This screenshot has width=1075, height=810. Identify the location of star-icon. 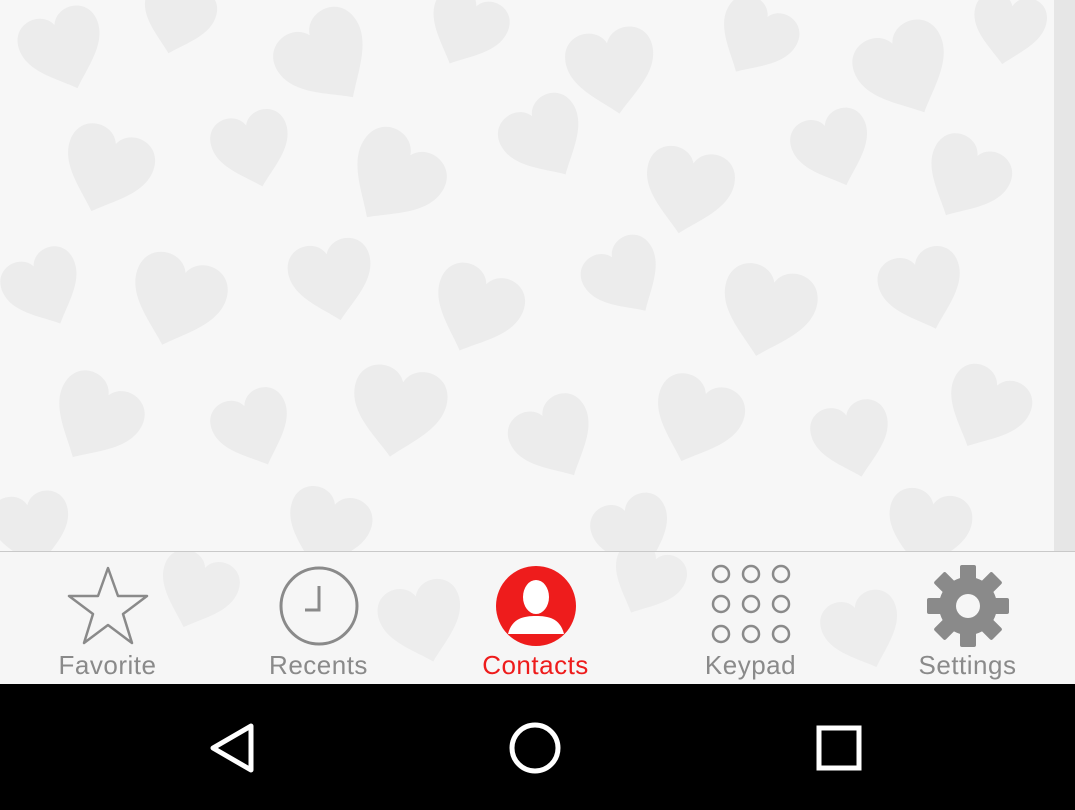
(107, 605).